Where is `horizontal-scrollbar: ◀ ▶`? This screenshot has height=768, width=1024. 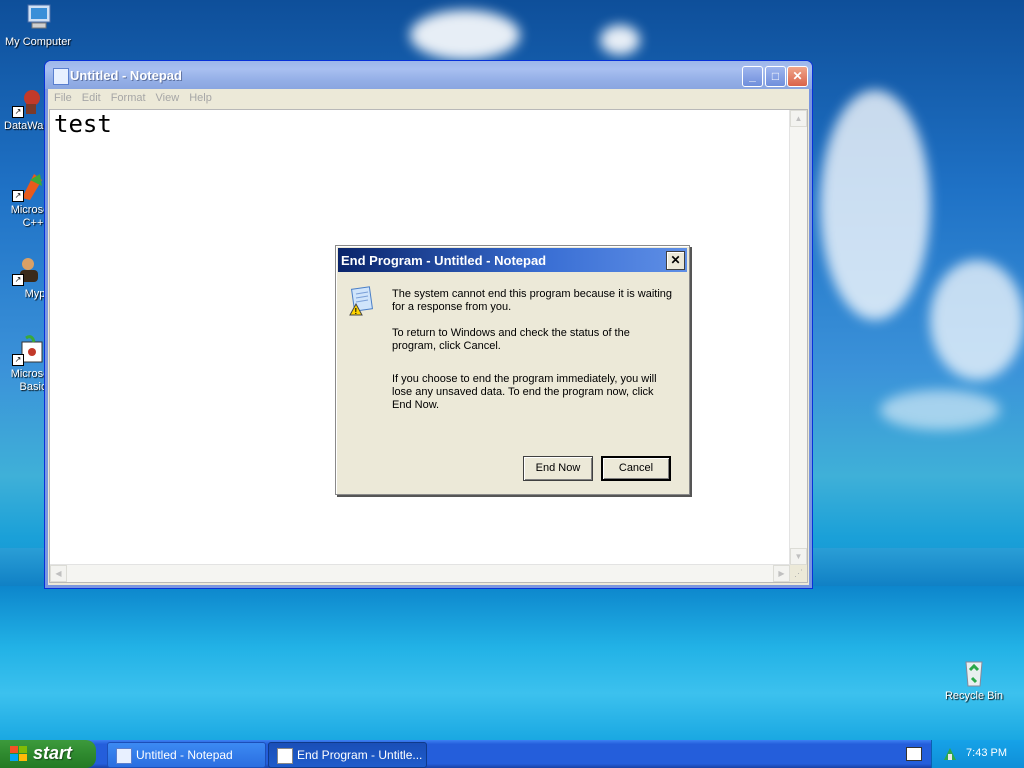 horizontal-scrollbar: ◀ ▶ is located at coordinates (420, 573).